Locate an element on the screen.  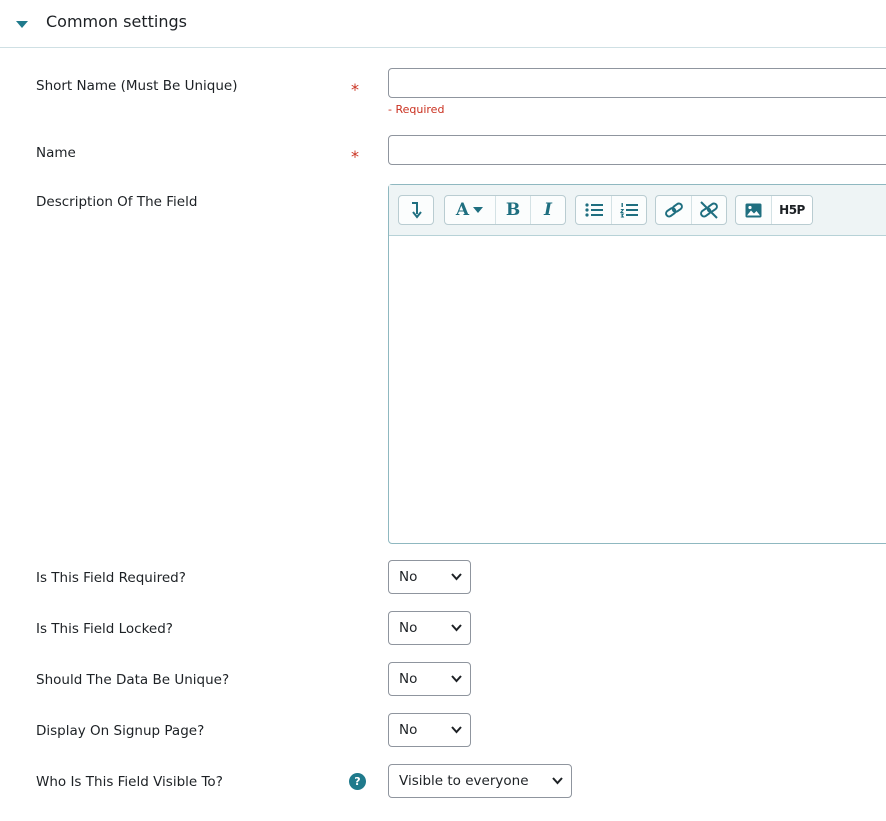
unlink-icon is located at coordinates (709, 210).